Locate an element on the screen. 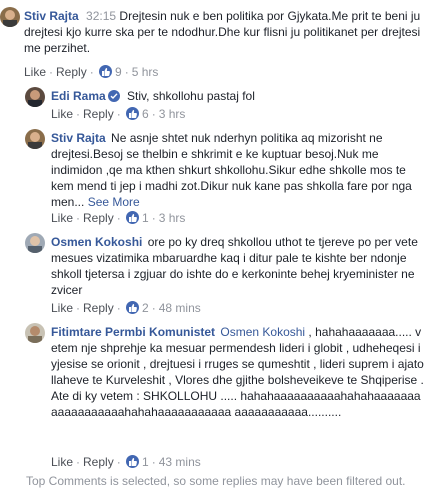 This screenshot has height=491, width=442. comment-actions: Like · Reply · 2 · 48 mins is located at coordinates (126, 308).